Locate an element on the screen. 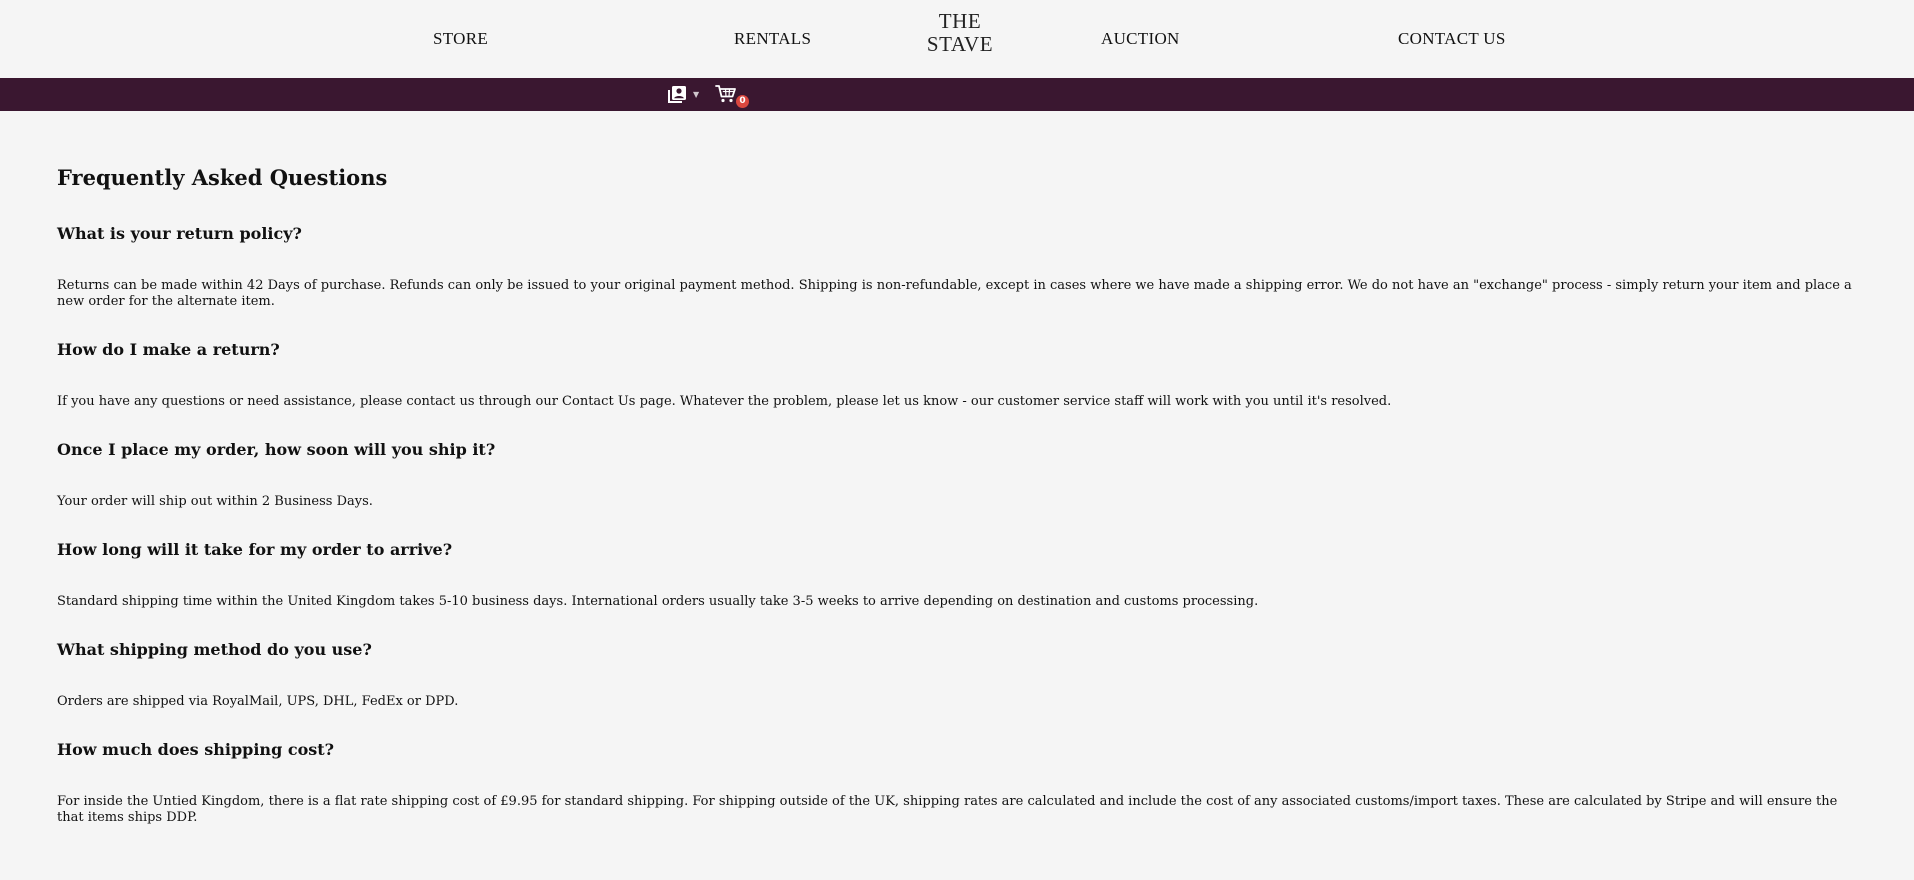 The width and height of the screenshot is (1914, 880). account-icon-graphic is located at coordinates (677, 94).